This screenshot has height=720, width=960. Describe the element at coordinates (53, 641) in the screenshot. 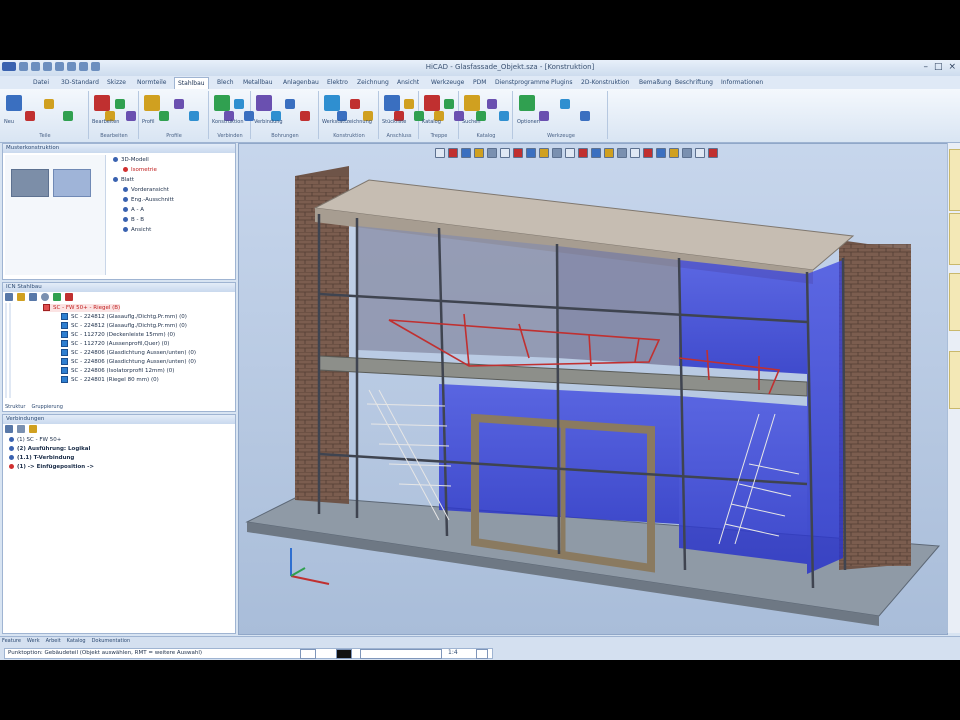

I see `status-tab: Arbeit` at that location.